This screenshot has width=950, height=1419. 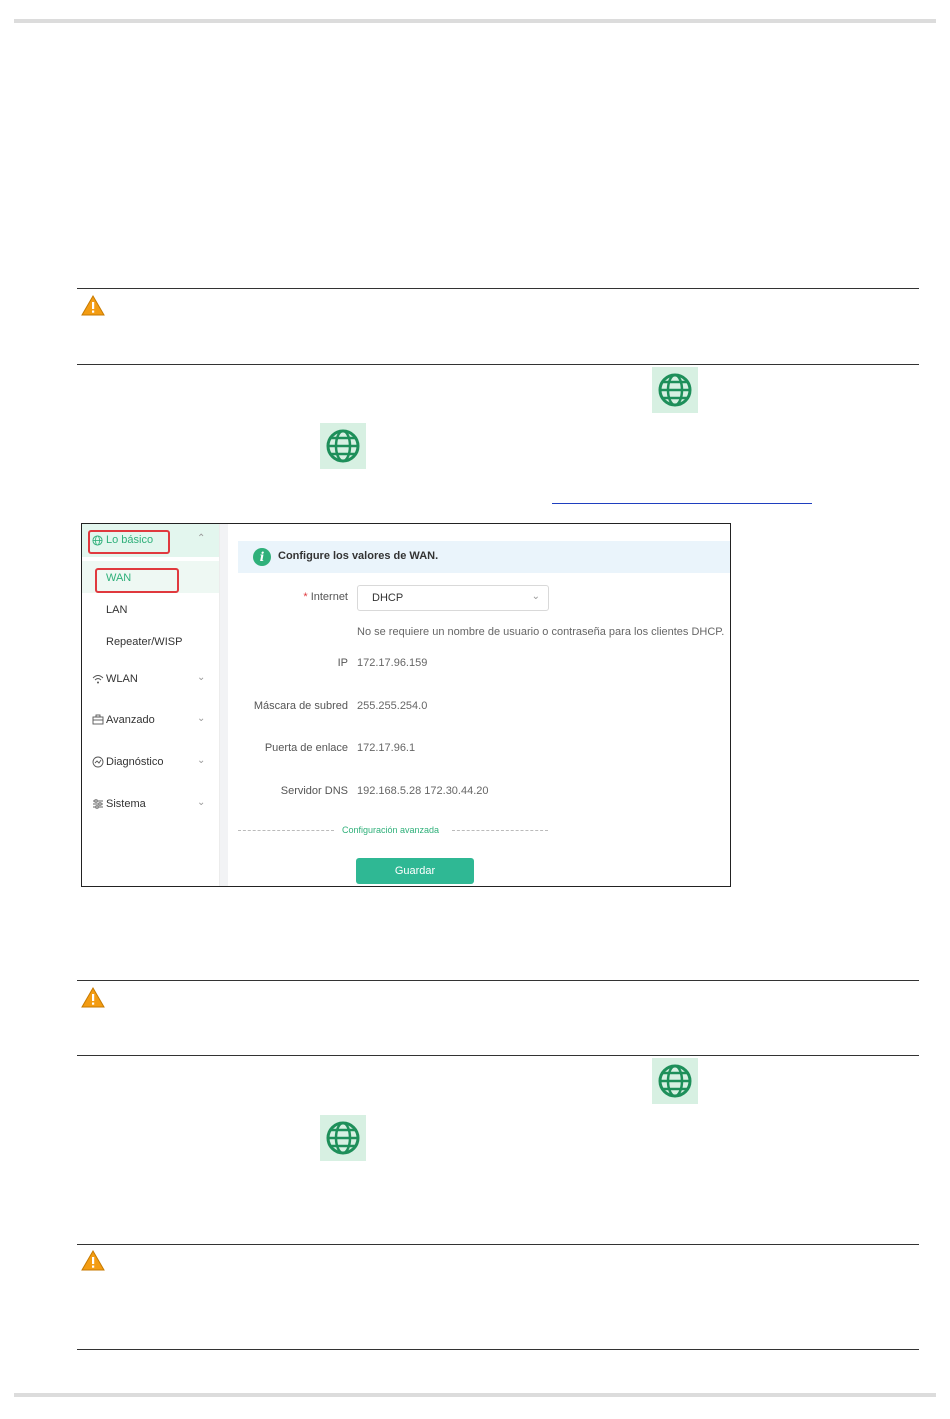 What do you see at coordinates (98, 679) in the screenshot?
I see `wifi-icon` at bounding box center [98, 679].